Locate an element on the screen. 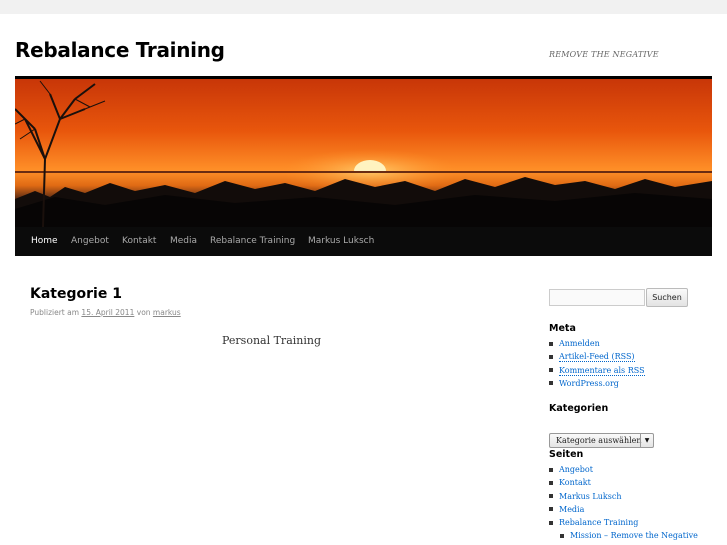 This screenshot has width=727, height=545. post-date-link: 15. April 2011 is located at coordinates (107, 312).